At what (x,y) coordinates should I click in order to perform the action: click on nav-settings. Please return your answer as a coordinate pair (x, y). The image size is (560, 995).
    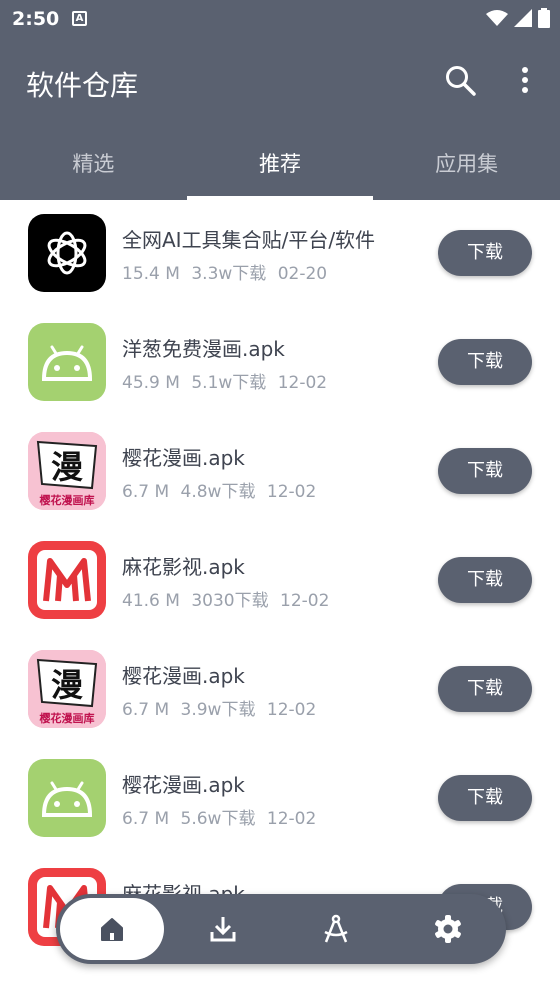
    Looking at the image, I should click on (448, 929).